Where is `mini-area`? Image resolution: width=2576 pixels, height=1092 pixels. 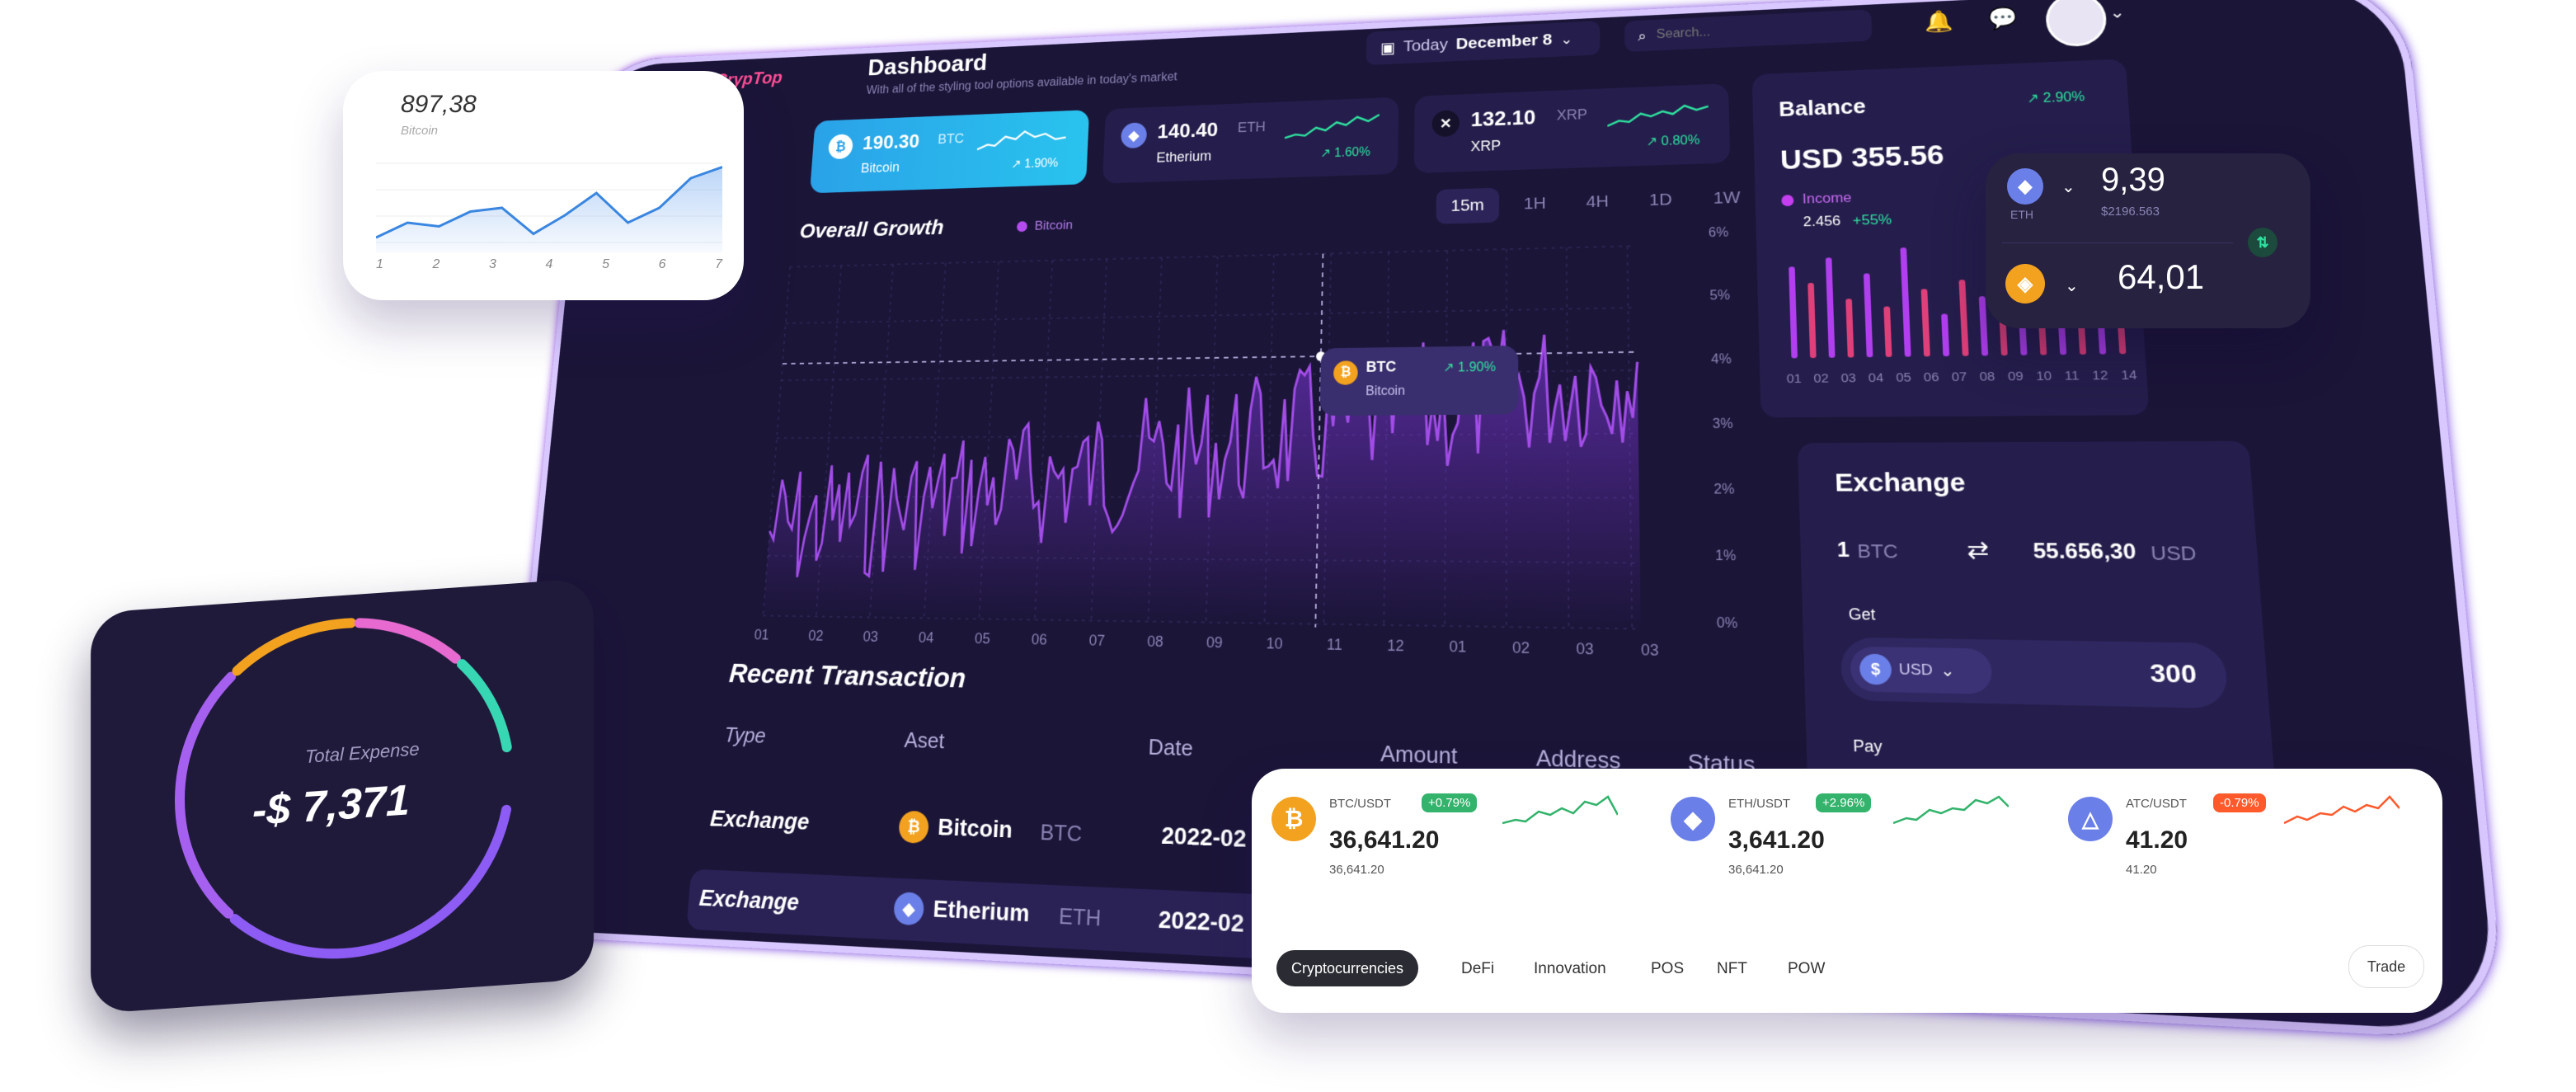 mini-area is located at coordinates (549, 209).